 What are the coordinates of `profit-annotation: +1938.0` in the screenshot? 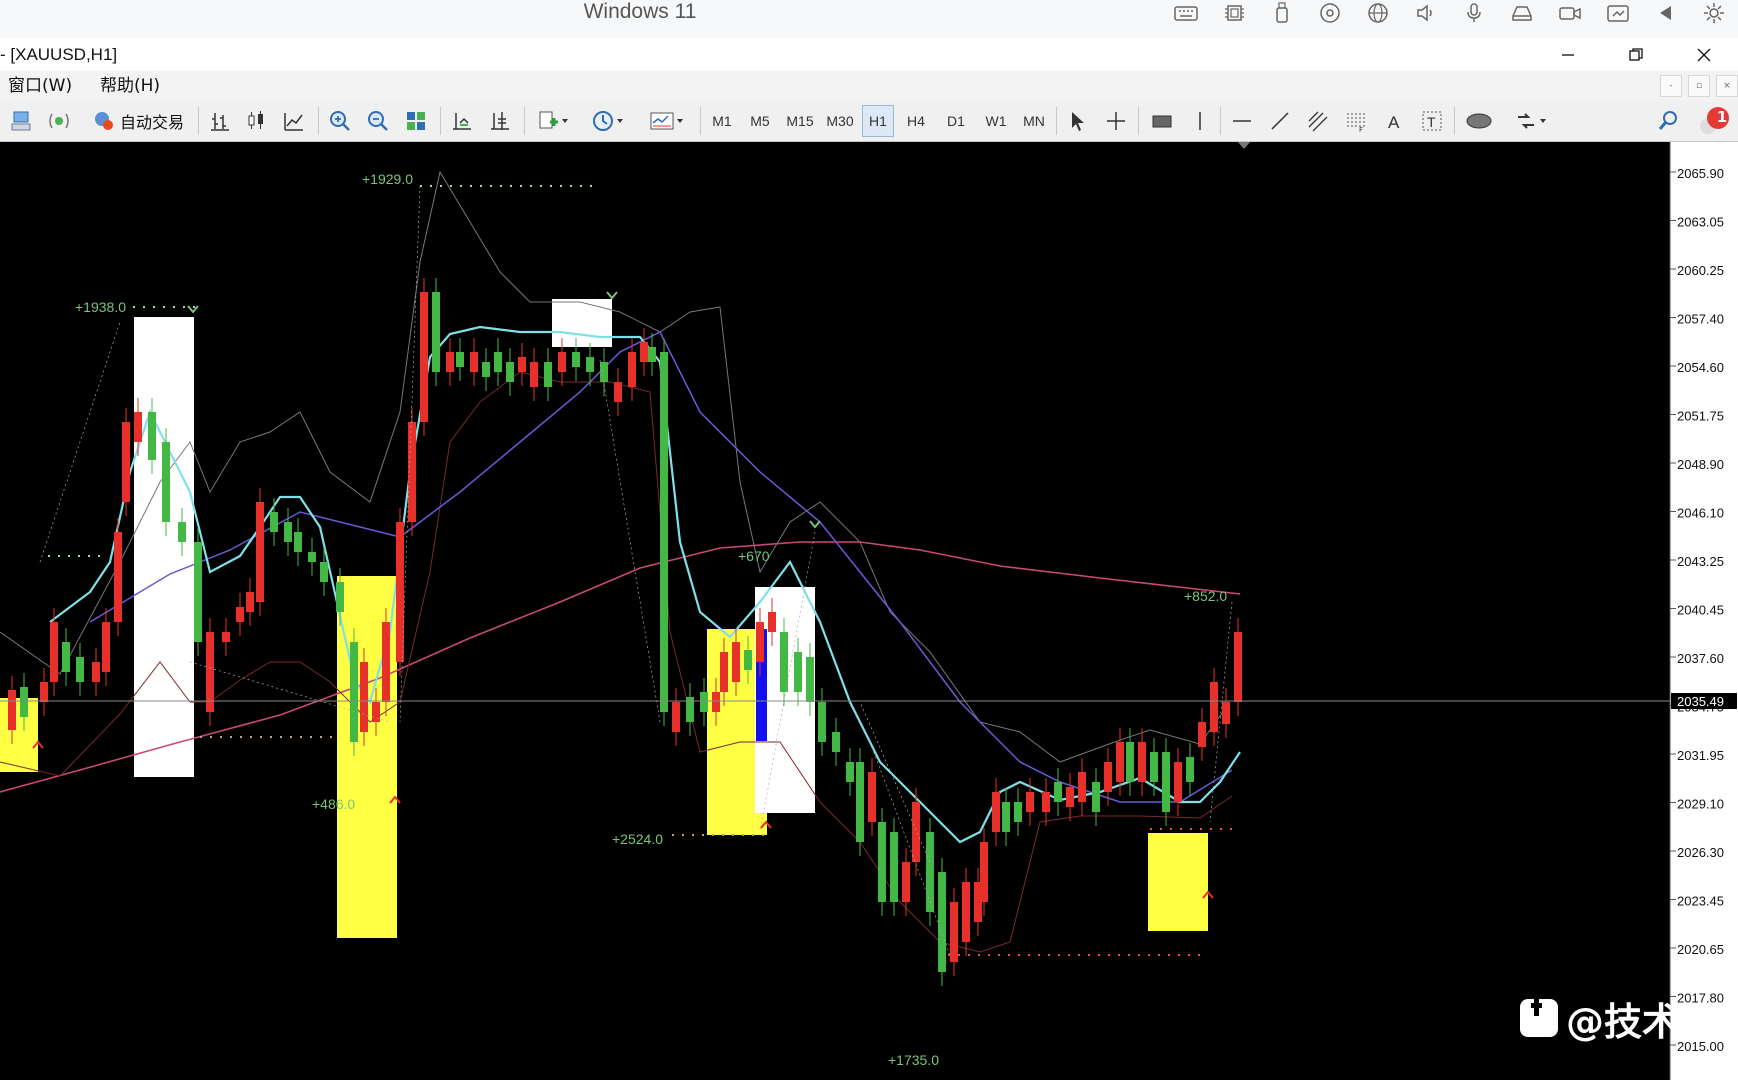 It's located at (100, 307).